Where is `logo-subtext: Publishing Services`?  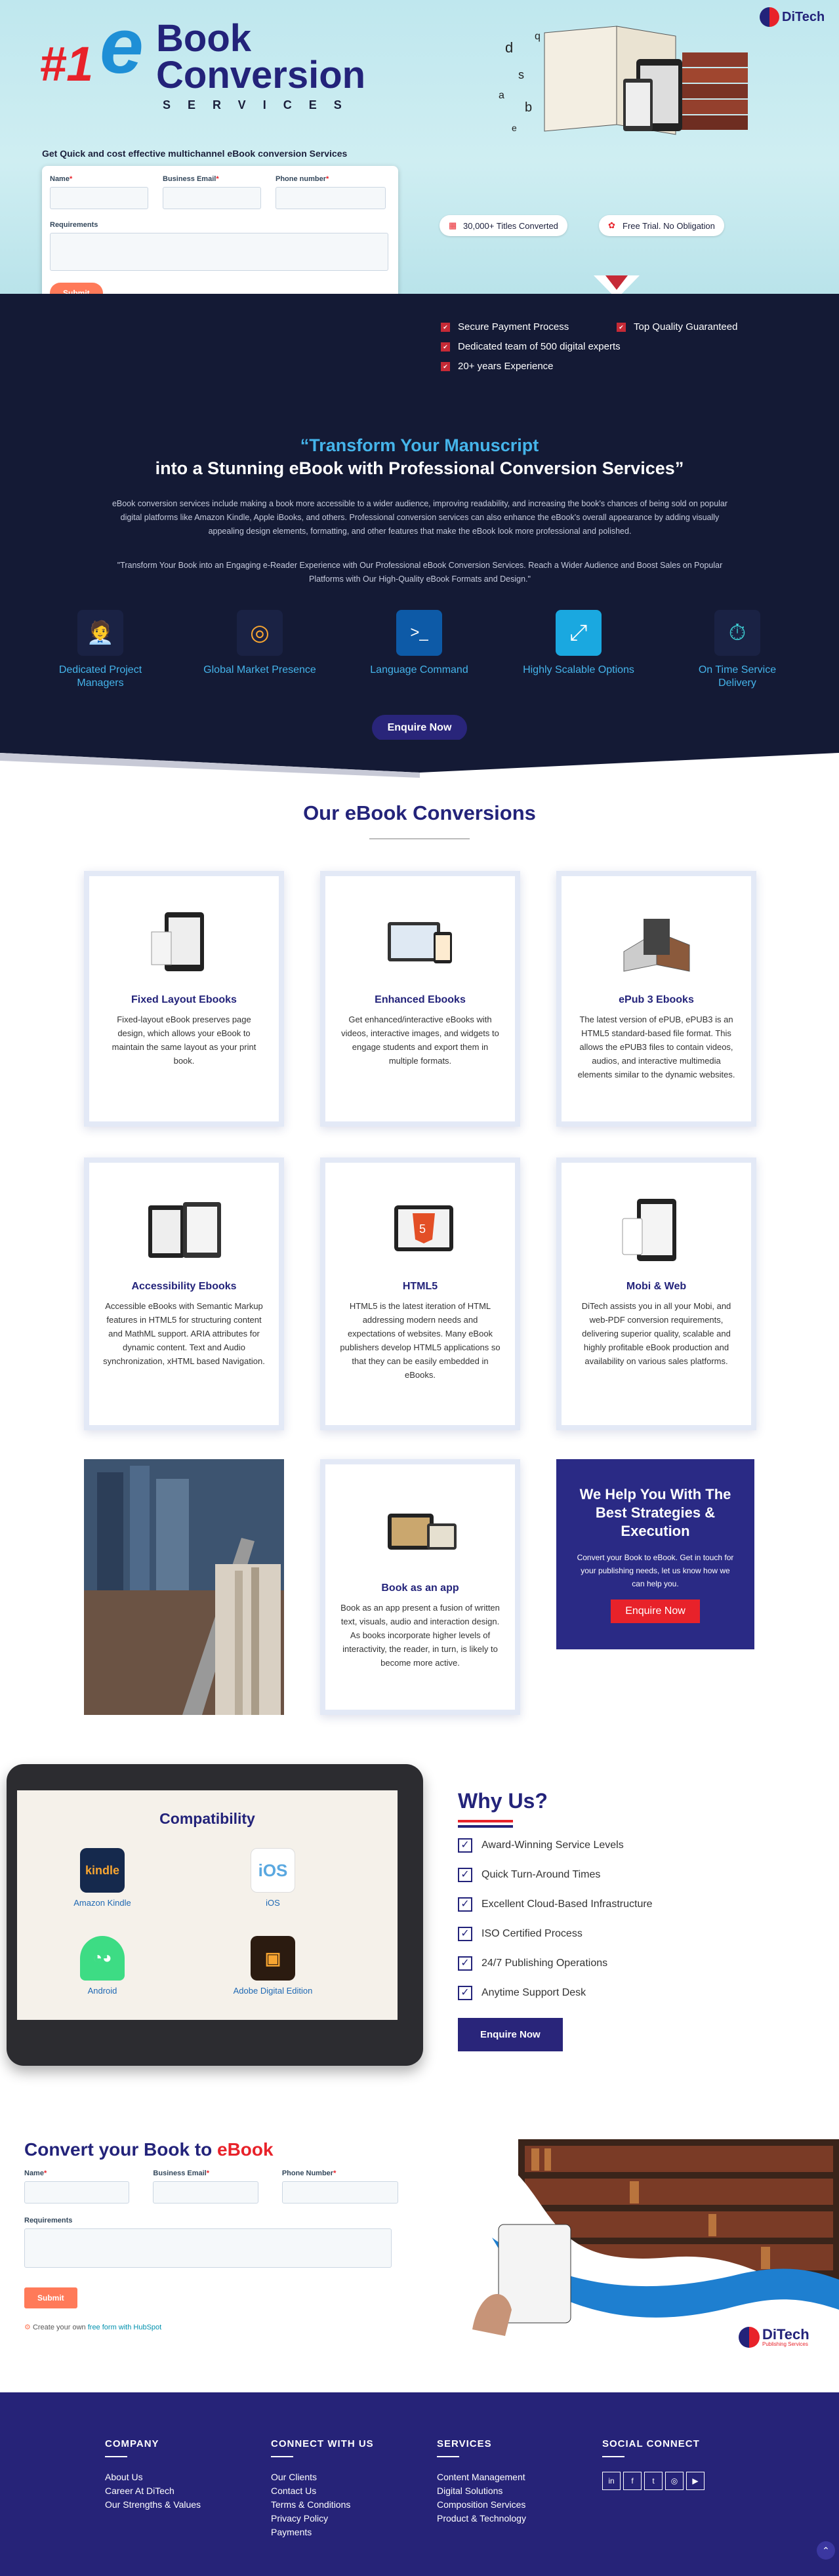 logo-subtext: Publishing Services is located at coordinates (785, 2344).